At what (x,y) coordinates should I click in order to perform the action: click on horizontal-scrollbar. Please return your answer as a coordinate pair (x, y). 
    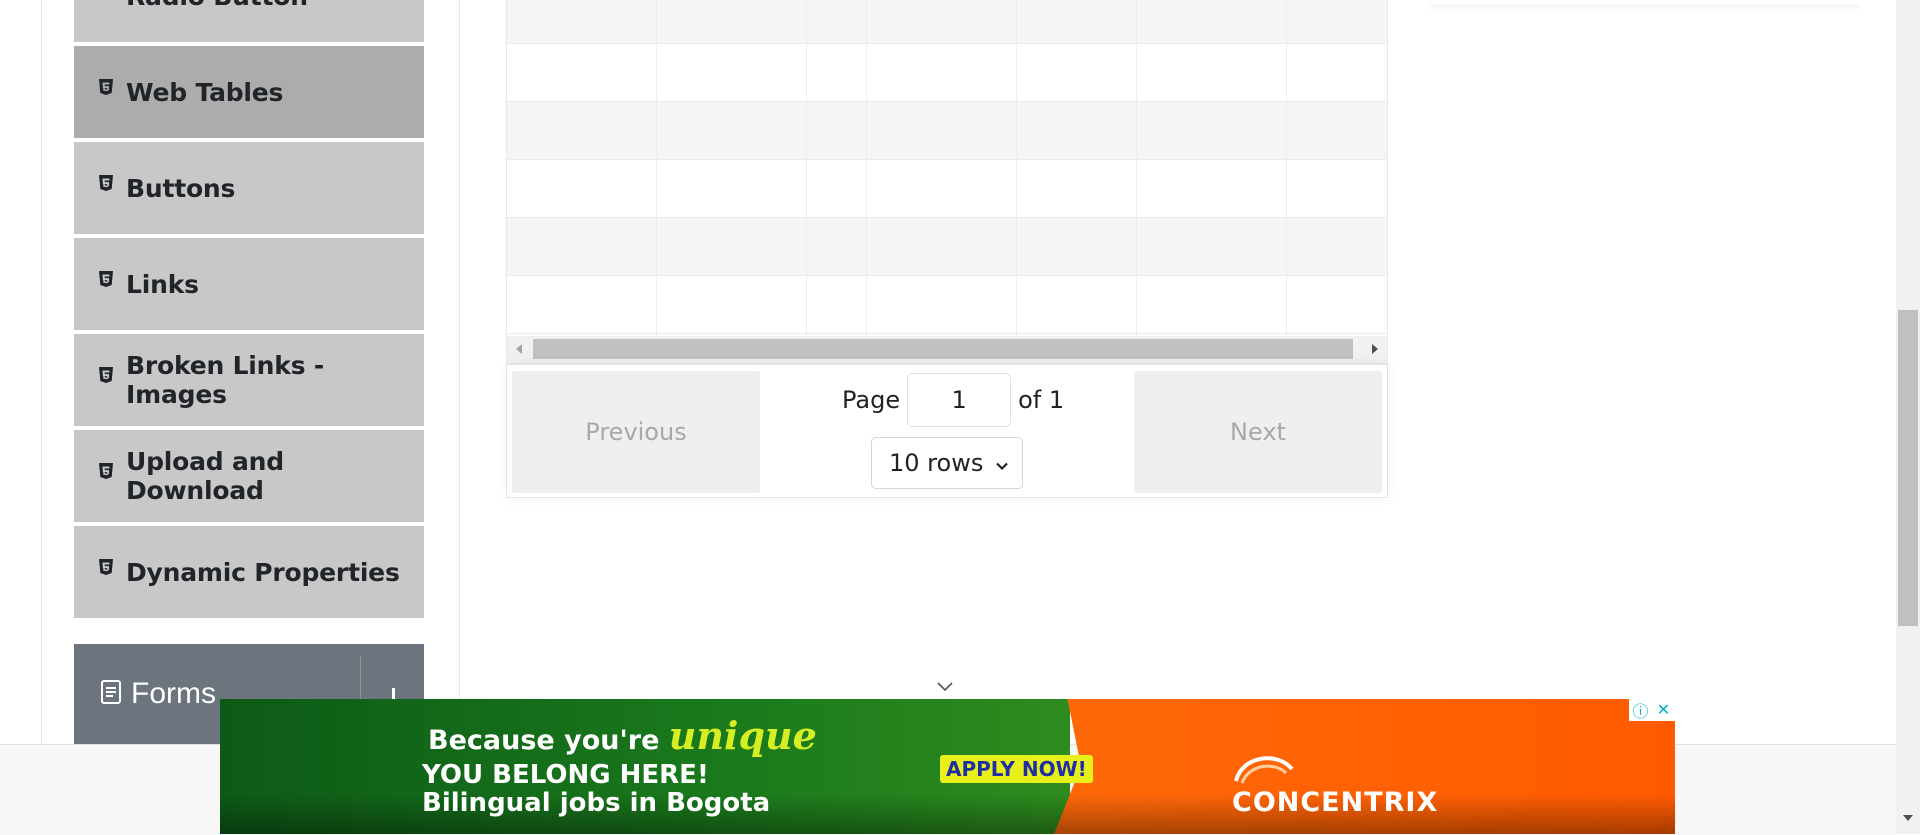
    Looking at the image, I should click on (947, 349).